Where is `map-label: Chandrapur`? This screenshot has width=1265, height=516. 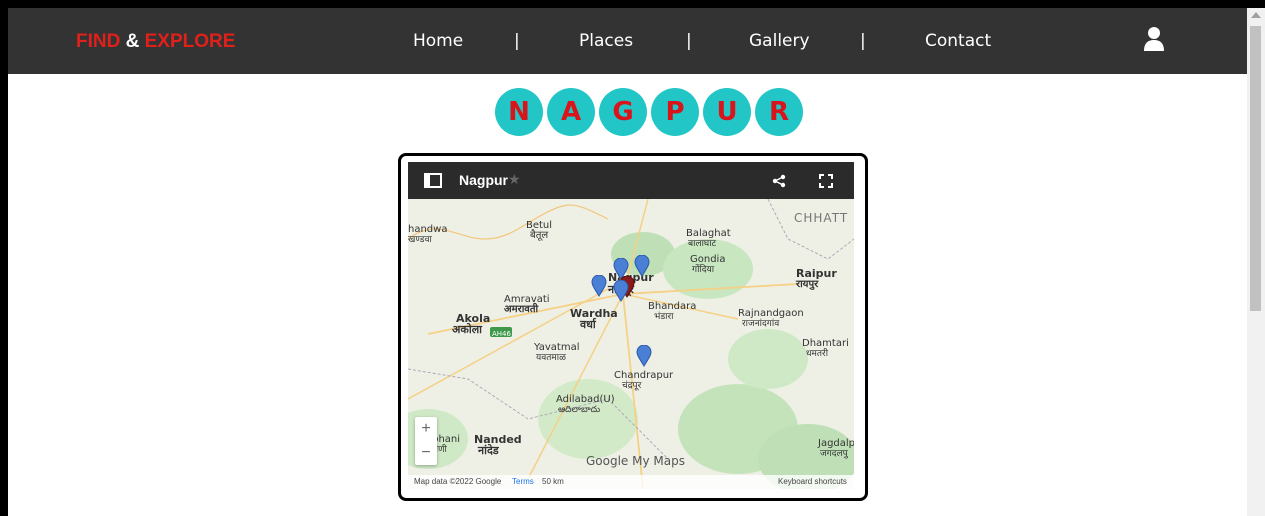 map-label: Chandrapur is located at coordinates (644, 375).